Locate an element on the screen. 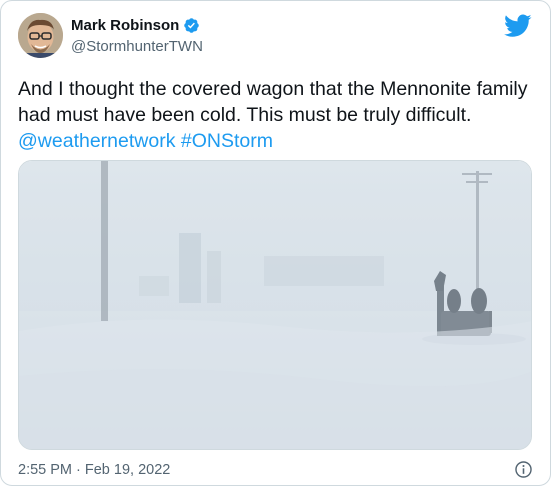  mention-link: @weathernetwork is located at coordinates (96, 141).